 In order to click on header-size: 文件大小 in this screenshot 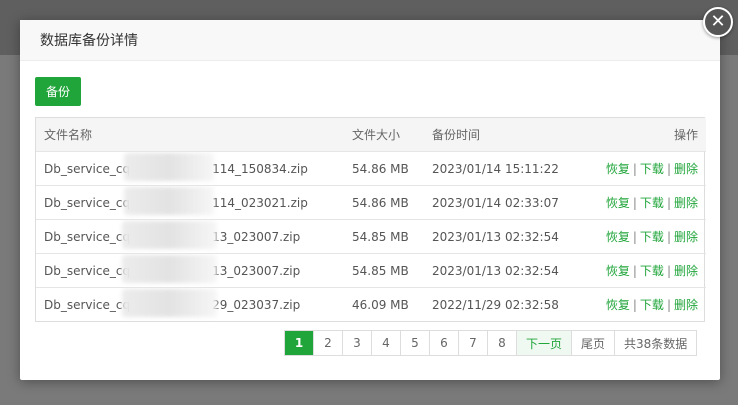, I will do `click(384, 135)`.